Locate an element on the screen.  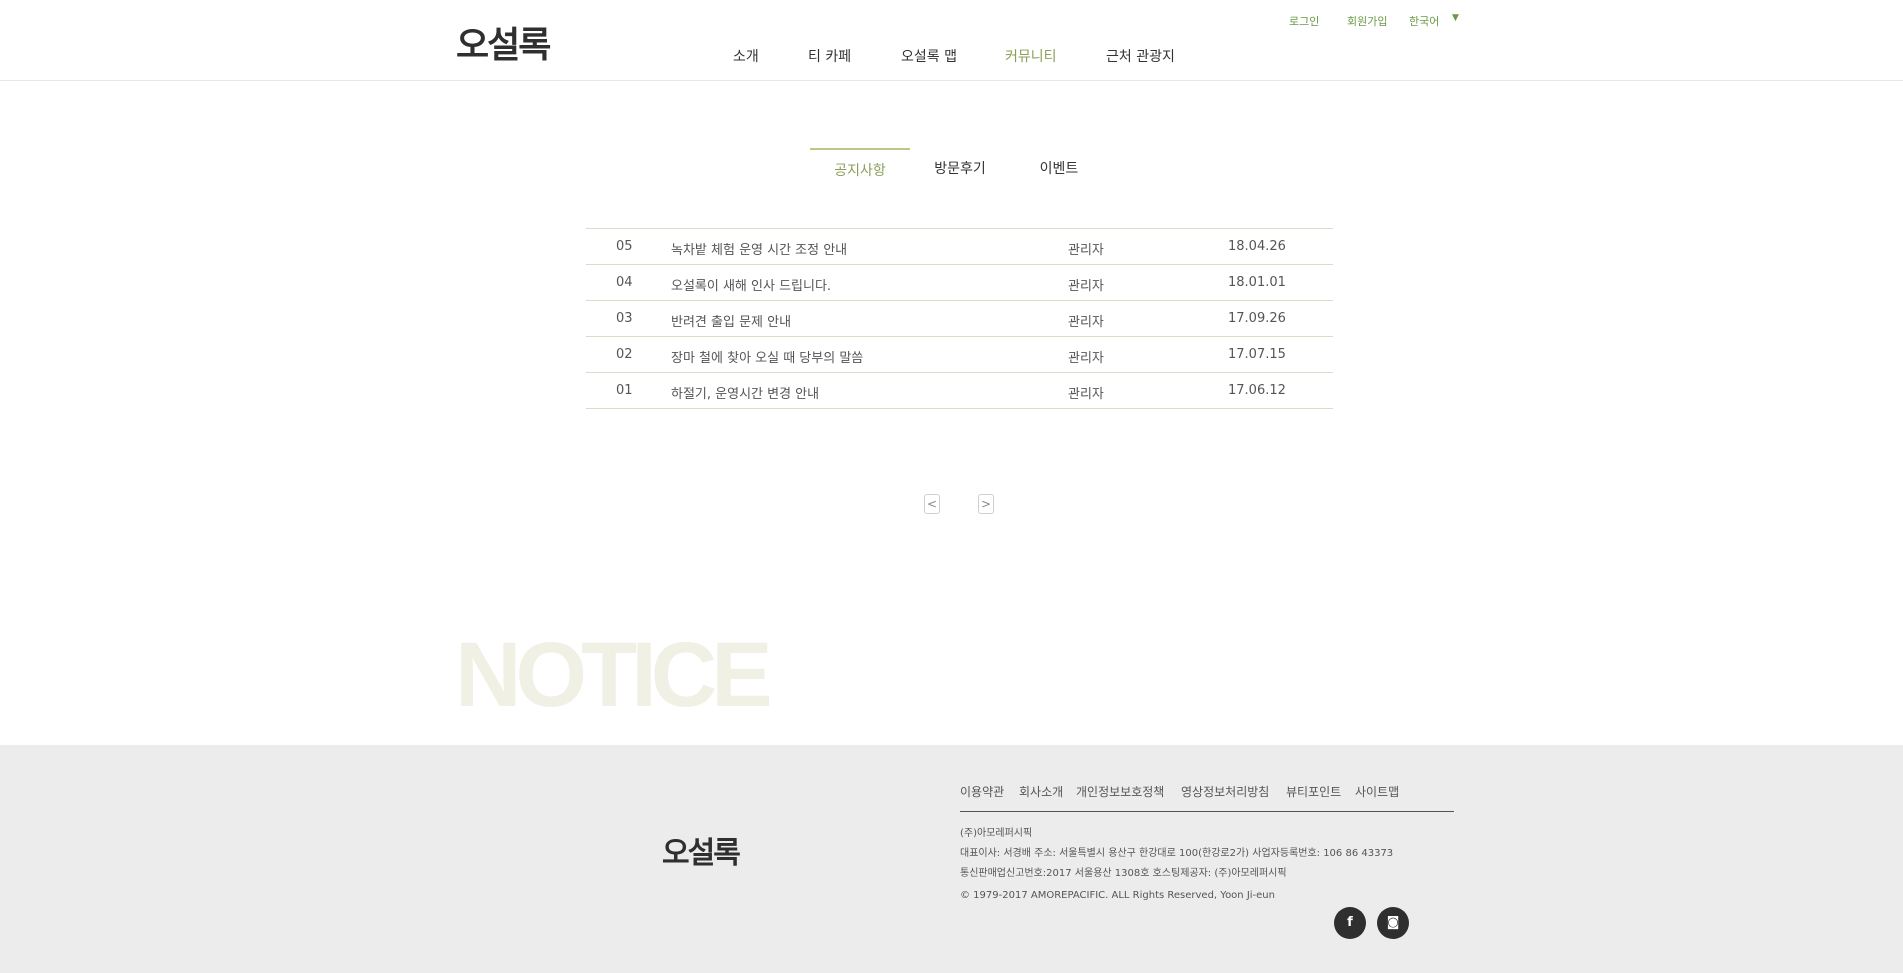
row-title: 하절기, 운영시간 변경 안내 is located at coordinates (745, 392).